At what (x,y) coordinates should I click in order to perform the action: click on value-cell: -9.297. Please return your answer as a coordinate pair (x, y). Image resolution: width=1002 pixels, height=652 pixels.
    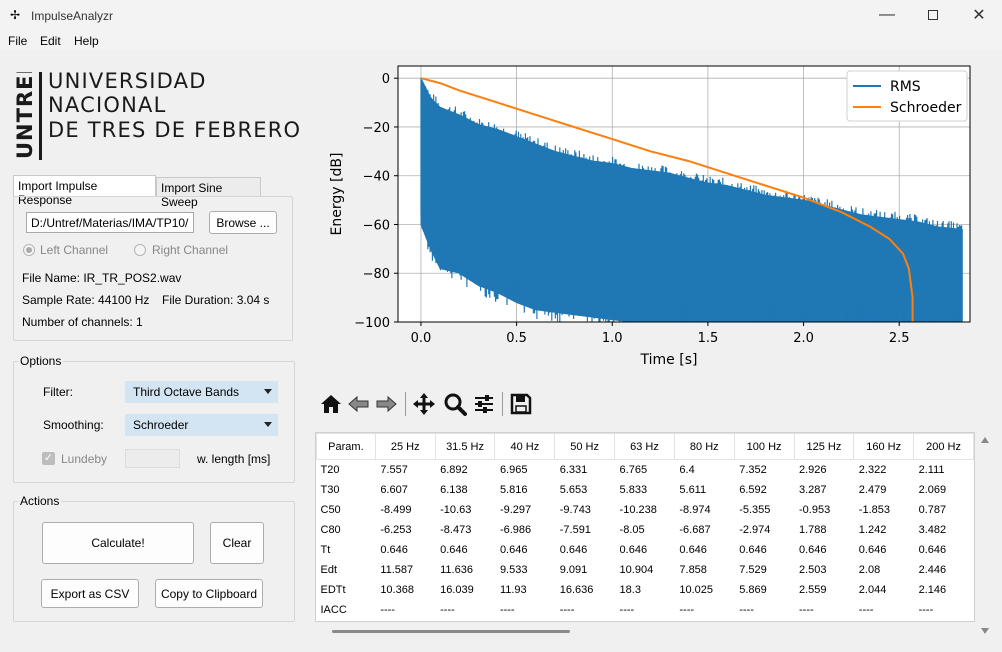
    Looking at the image, I should click on (525, 510).